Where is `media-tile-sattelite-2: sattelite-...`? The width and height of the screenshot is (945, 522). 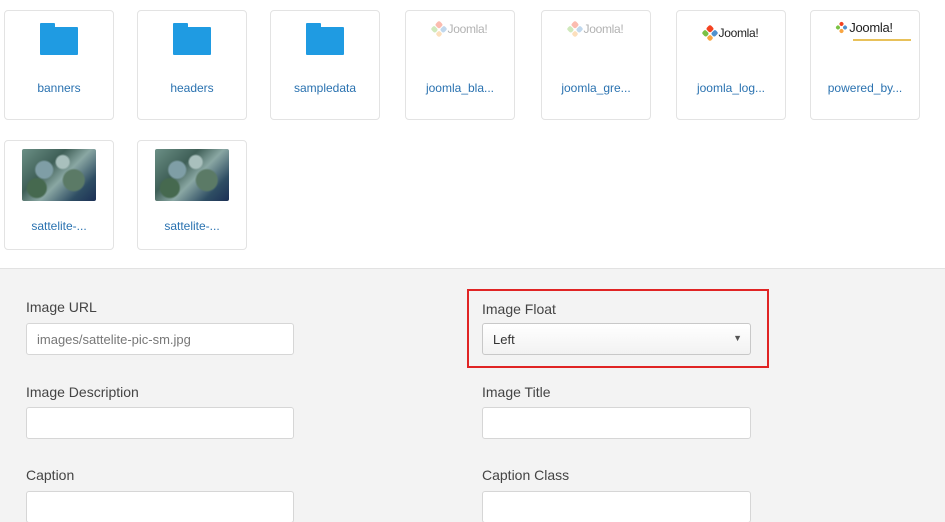 media-tile-sattelite-2: sattelite-... is located at coordinates (192, 195).